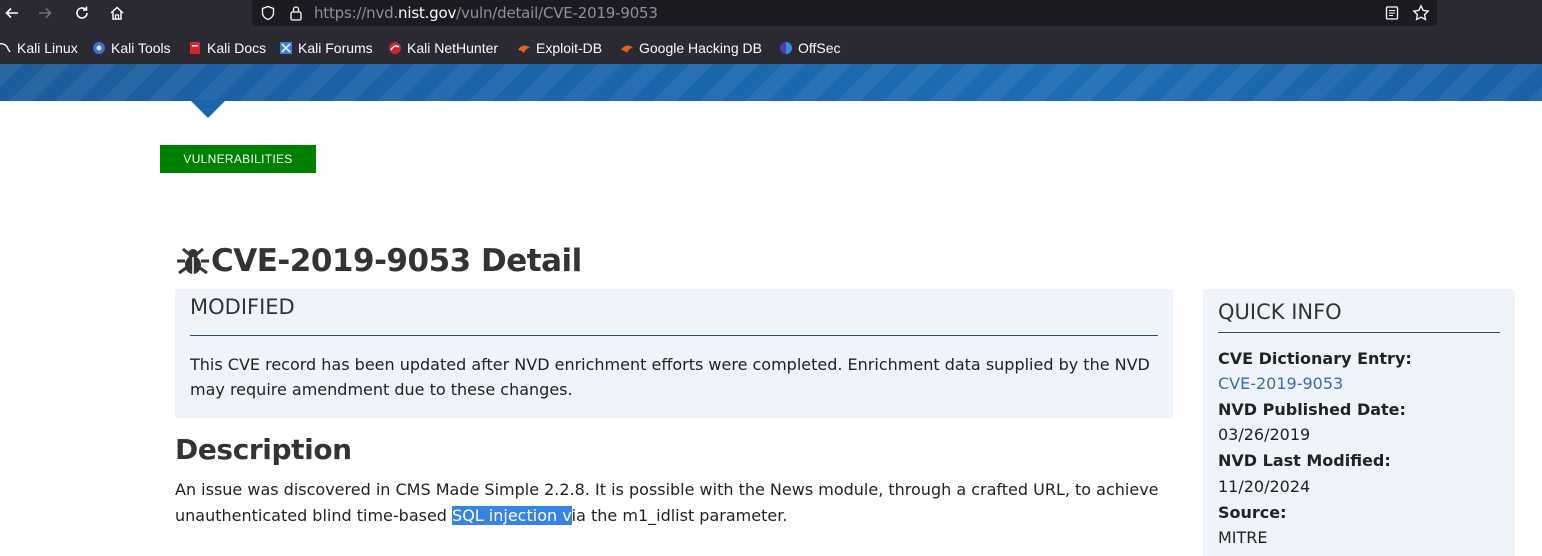 This screenshot has width=1542, height=556. What do you see at coordinates (524, 49) in the screenshot?
I see `exploit-db-icon` at bounding box center [524, 49].